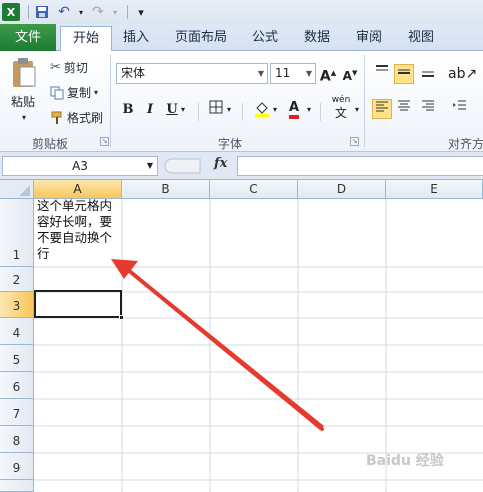  Describe the element at coordinates (17, 385) in the screenshot. I see `row-header-6: 6` at that location.